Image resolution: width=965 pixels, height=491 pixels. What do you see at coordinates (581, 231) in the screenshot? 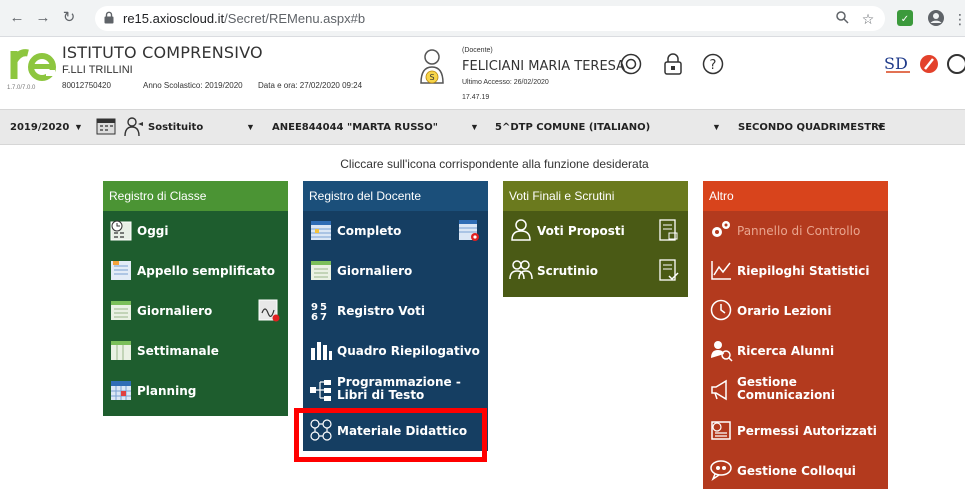
I see `menu-label-voti-proposti: Voti Proposti` at bounding box center [581, 231].